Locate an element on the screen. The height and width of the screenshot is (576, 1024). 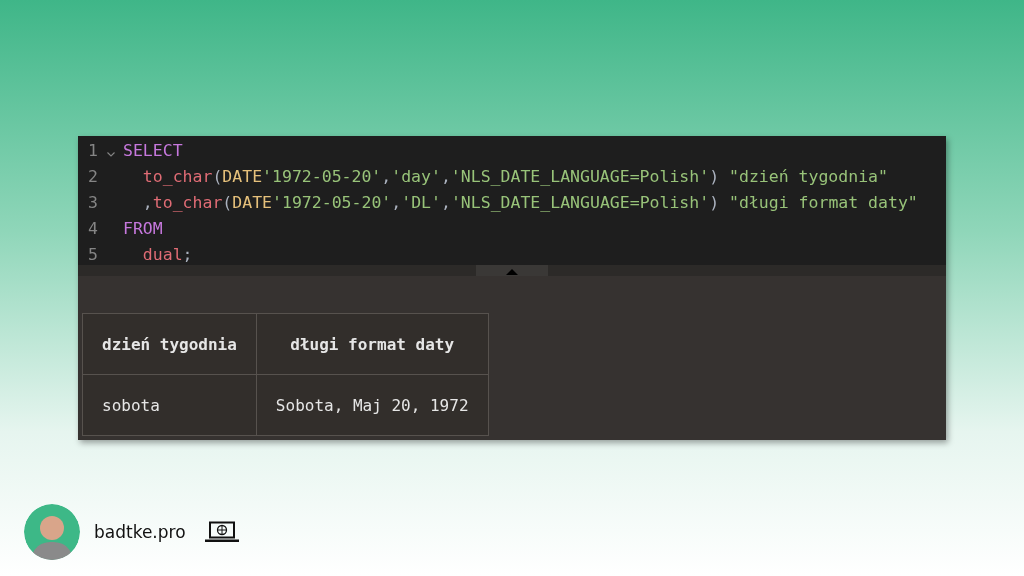
line-number: 2 is located at coordinates (92, 176).